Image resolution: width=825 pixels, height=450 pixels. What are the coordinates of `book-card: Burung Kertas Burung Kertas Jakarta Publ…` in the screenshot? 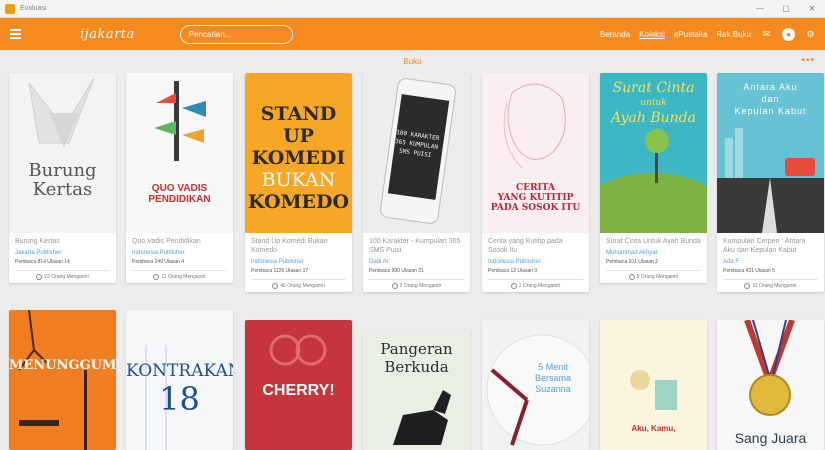 It's located at (62, 178).